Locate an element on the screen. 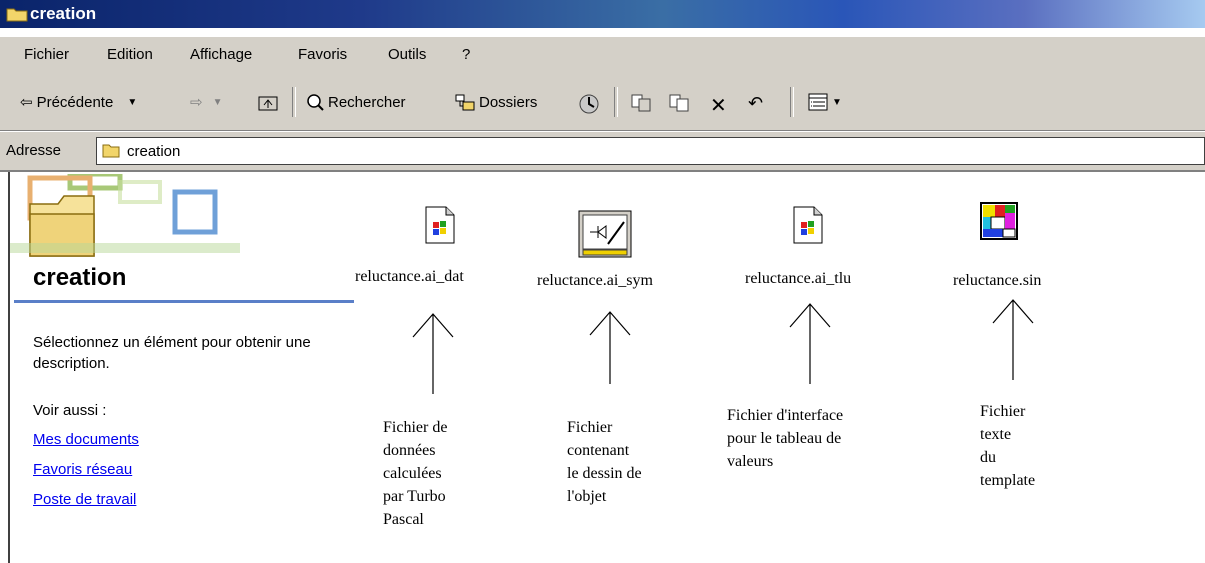 The width and height of the screenshot is (1205, 563). annotation-line: l'objet is located at coordinates (587, 496).